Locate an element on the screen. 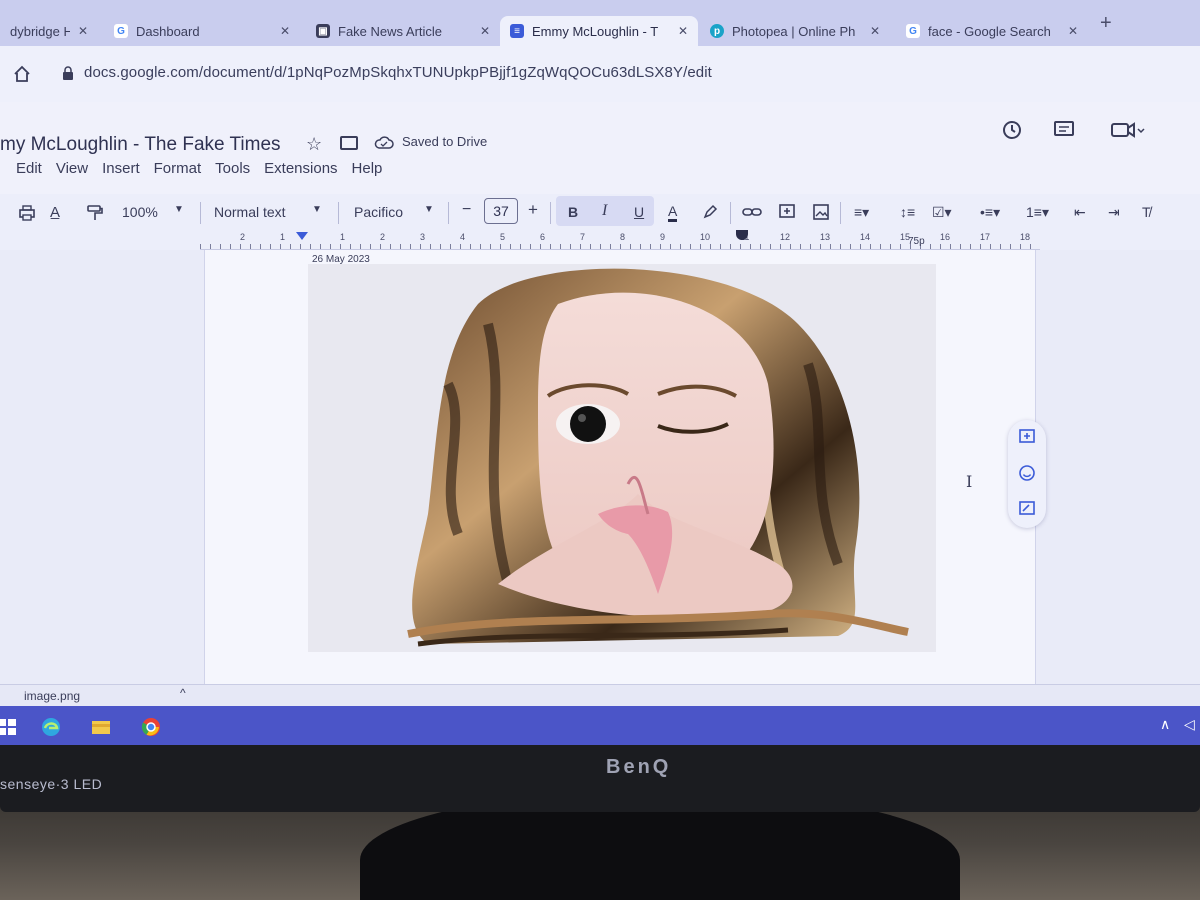 The image size is (1200, 900). tab-school: dybridge H ✕ is located at coordinates (49, 31).